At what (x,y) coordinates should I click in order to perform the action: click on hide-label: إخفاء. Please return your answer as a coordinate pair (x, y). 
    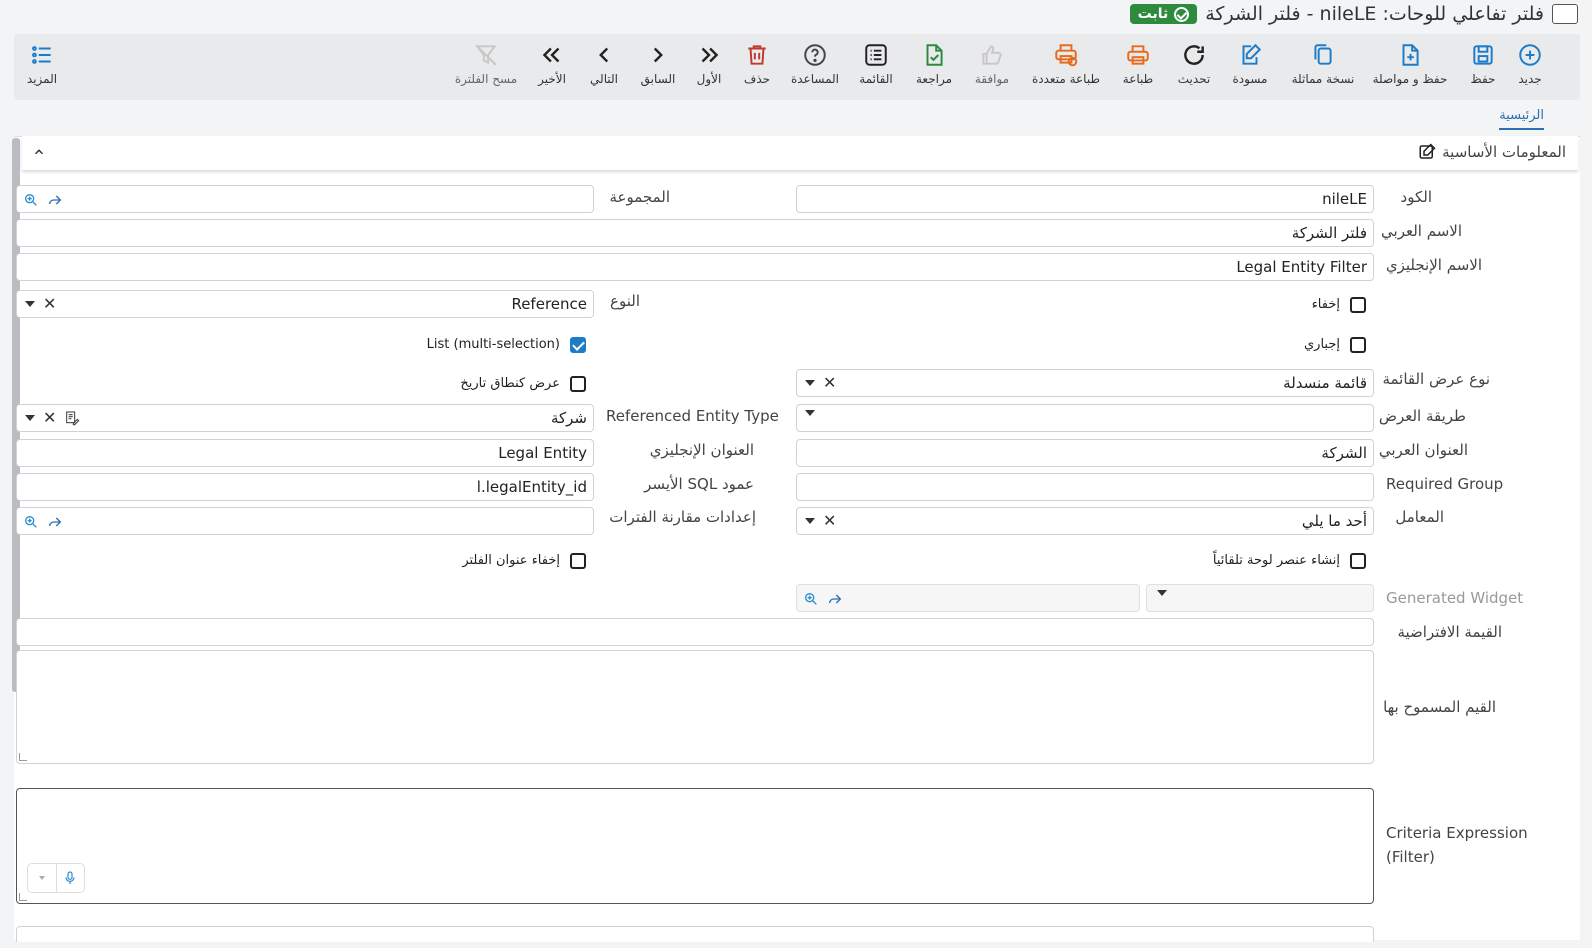
    Looking at the image, I should click on (1325, 304).